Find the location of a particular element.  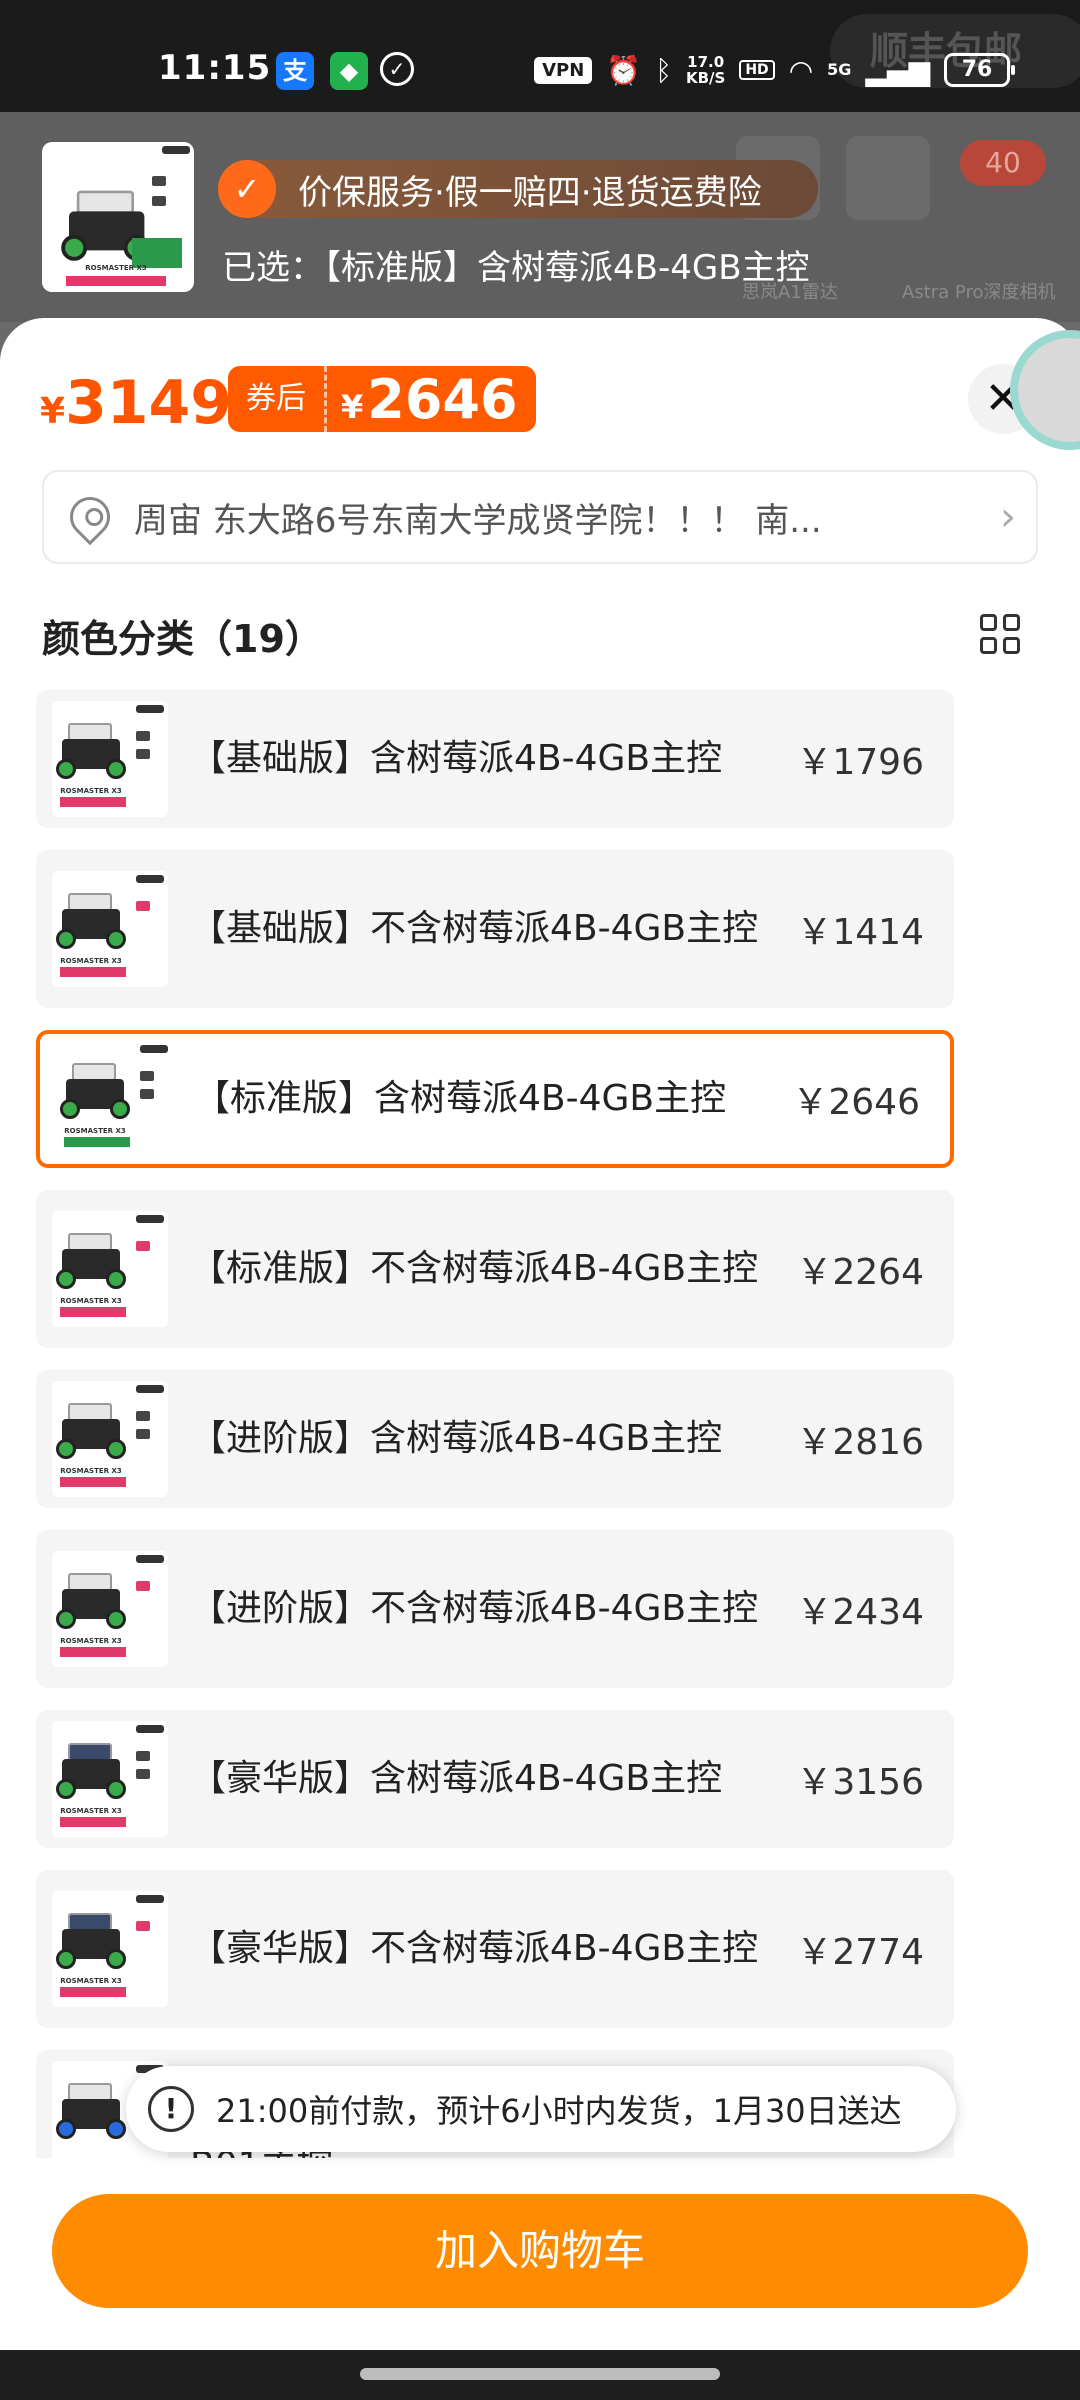

info-icon: ! is located at coordinates (171, 2109).